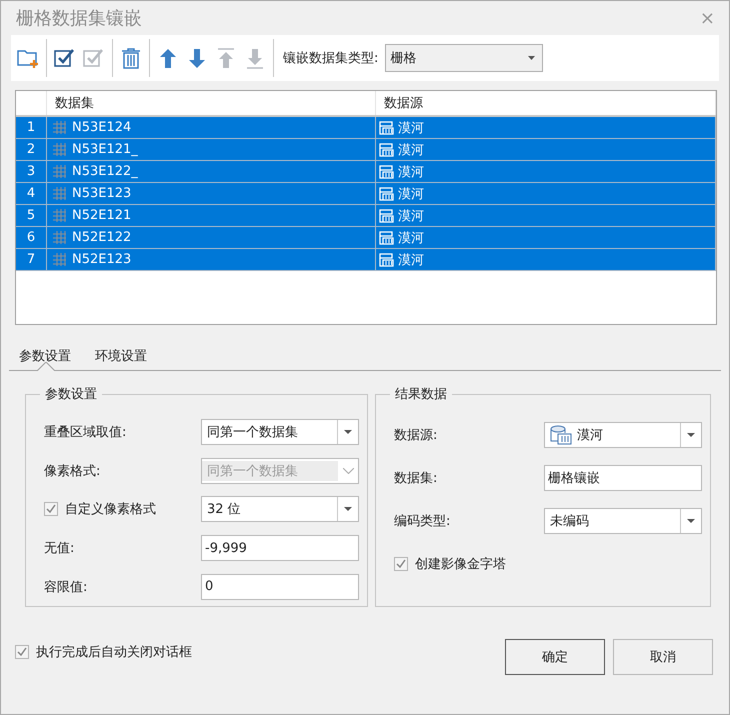 The image size is (730, 715). I want to click on input-field: -9,999, so click(280, 548).